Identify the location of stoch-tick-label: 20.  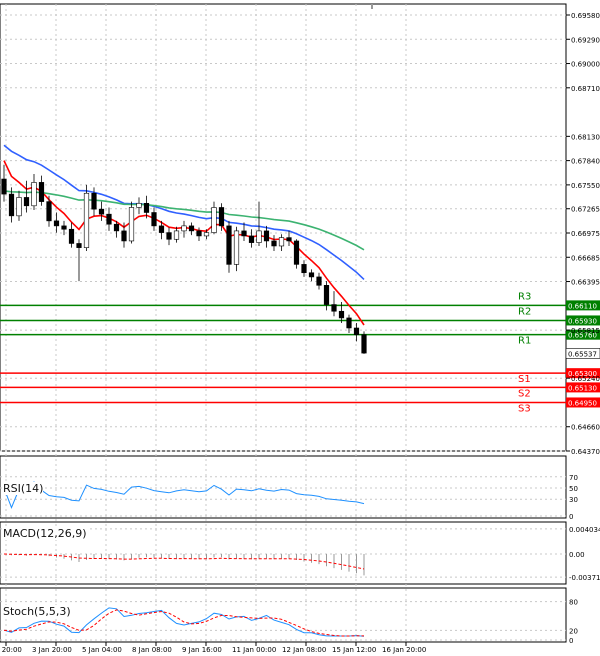
(573, 631).